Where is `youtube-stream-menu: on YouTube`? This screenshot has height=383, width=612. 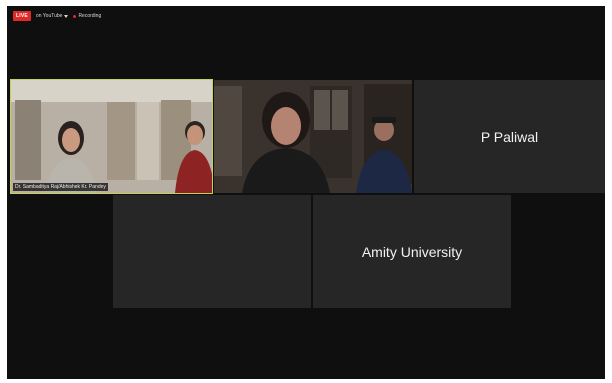 youtube-stream-menu: on YouTube is located at coordinates (52, 16).